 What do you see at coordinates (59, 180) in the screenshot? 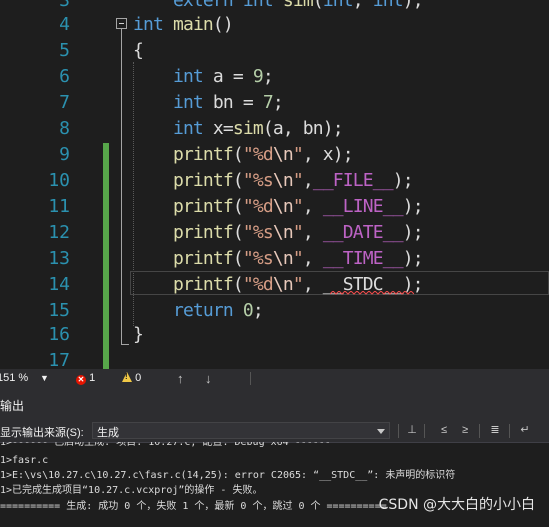
I see `line-number: 10` at bounding box center [59, 180].